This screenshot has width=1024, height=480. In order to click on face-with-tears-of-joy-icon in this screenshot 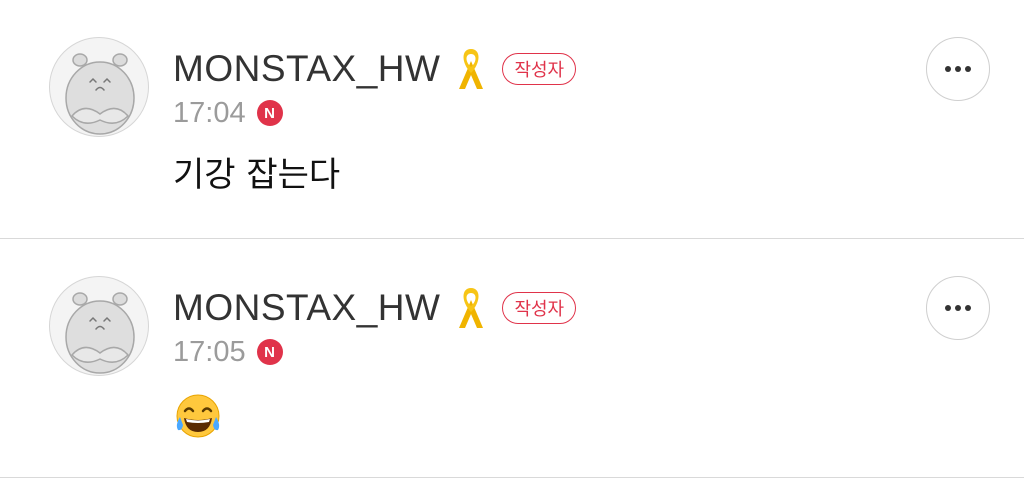, I will do `click(198, 418)`.